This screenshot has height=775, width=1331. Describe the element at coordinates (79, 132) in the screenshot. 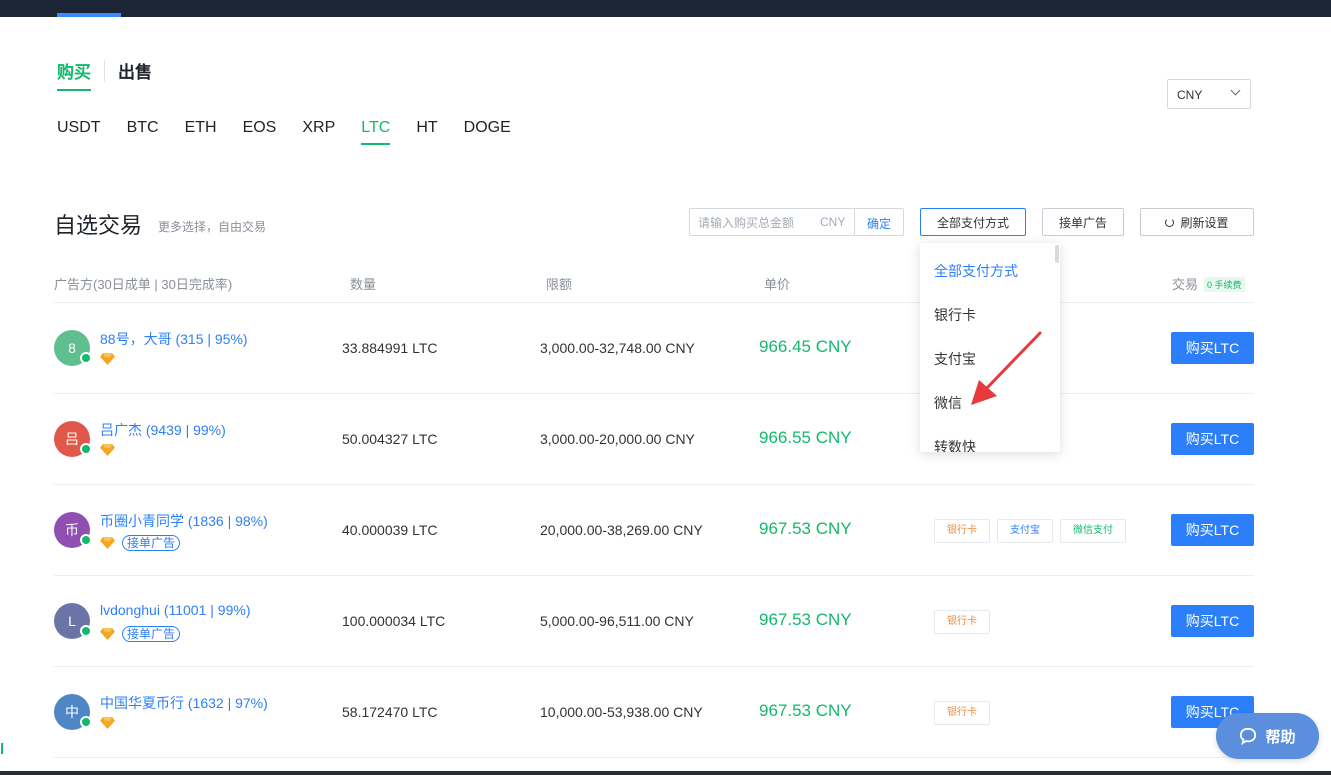

I see `coin-tab-usdt: USDT` at that location.